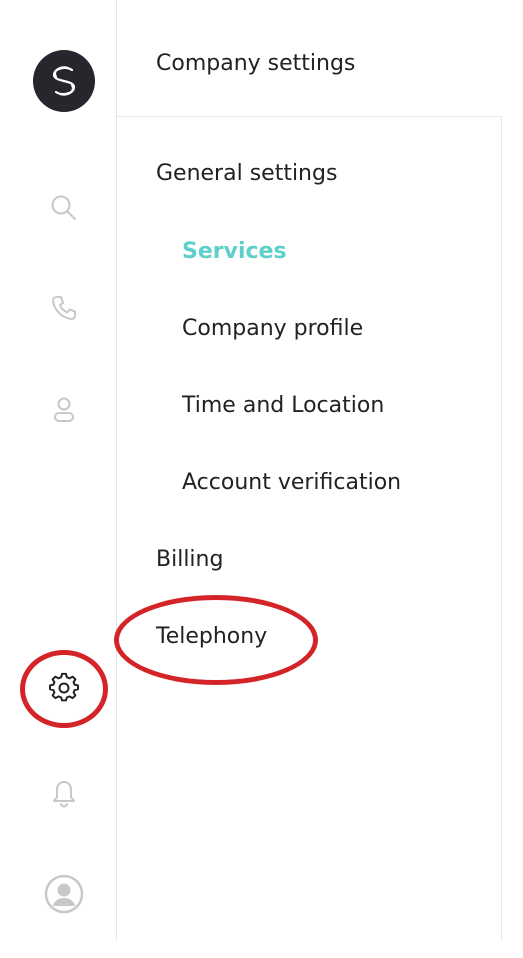 This screenshot has width=523, height=958. I want to click on nav-item-billing: Billing, so click(189, 559).